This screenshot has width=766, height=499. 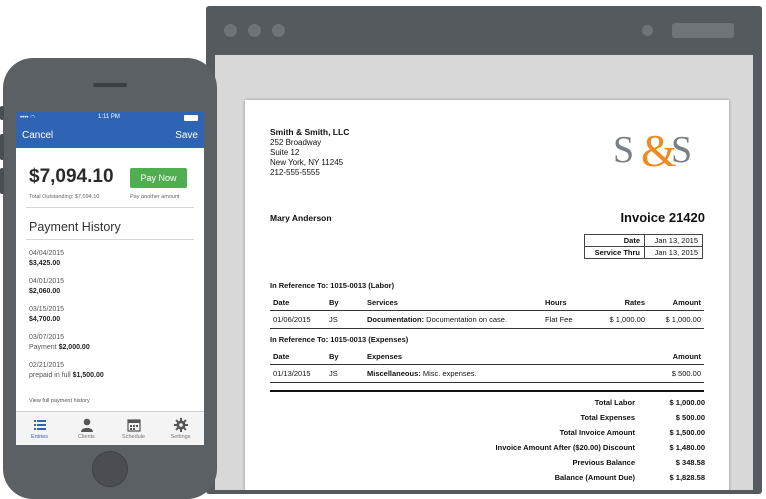 What do you see at coordinates (687, 432) in the screenshot?
I see `total-invoice-value: $ 1,500.00` at bounding box center [687, 432].